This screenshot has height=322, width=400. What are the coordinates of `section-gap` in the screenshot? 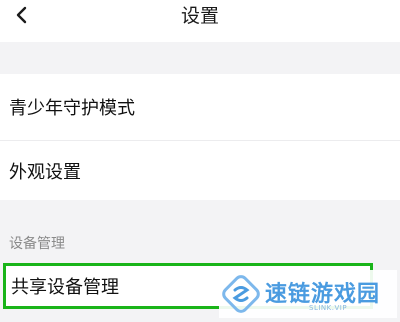 It's located at (200, 58).